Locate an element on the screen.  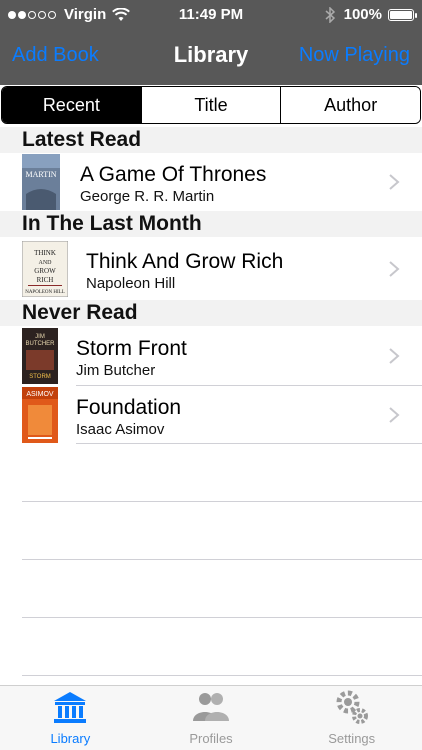
book-title: A Game Of Thrones is located at coordinates (173, 174).